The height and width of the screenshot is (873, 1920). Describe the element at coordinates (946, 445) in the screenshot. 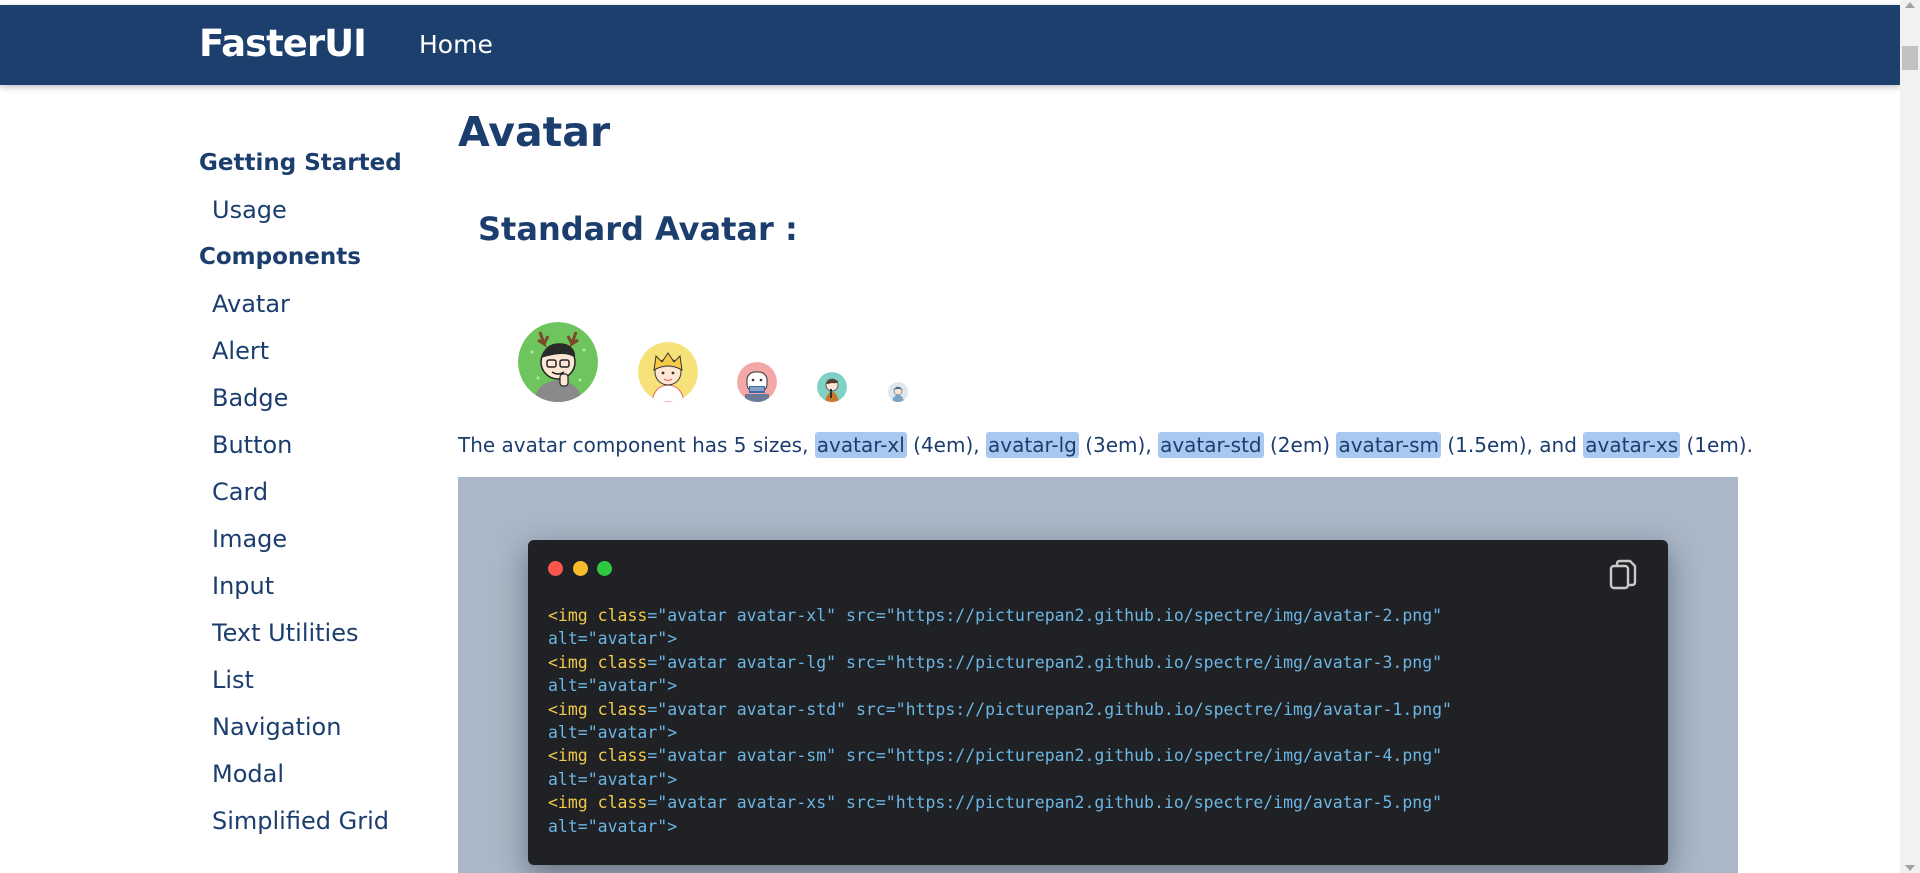

I see `desc-text: (4em),` at that location.